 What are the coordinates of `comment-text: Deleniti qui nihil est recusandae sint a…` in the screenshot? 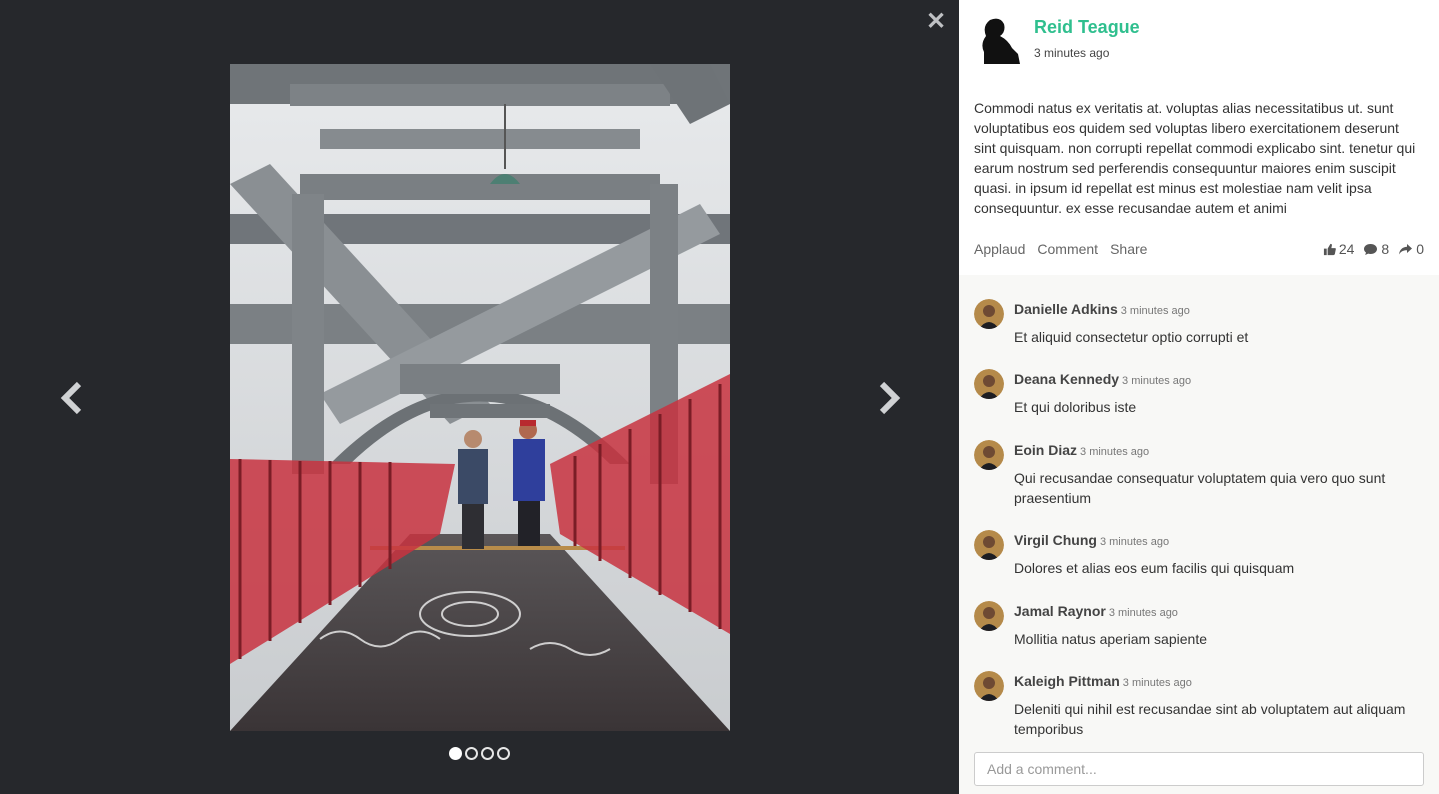 It's located at (1210, 719).